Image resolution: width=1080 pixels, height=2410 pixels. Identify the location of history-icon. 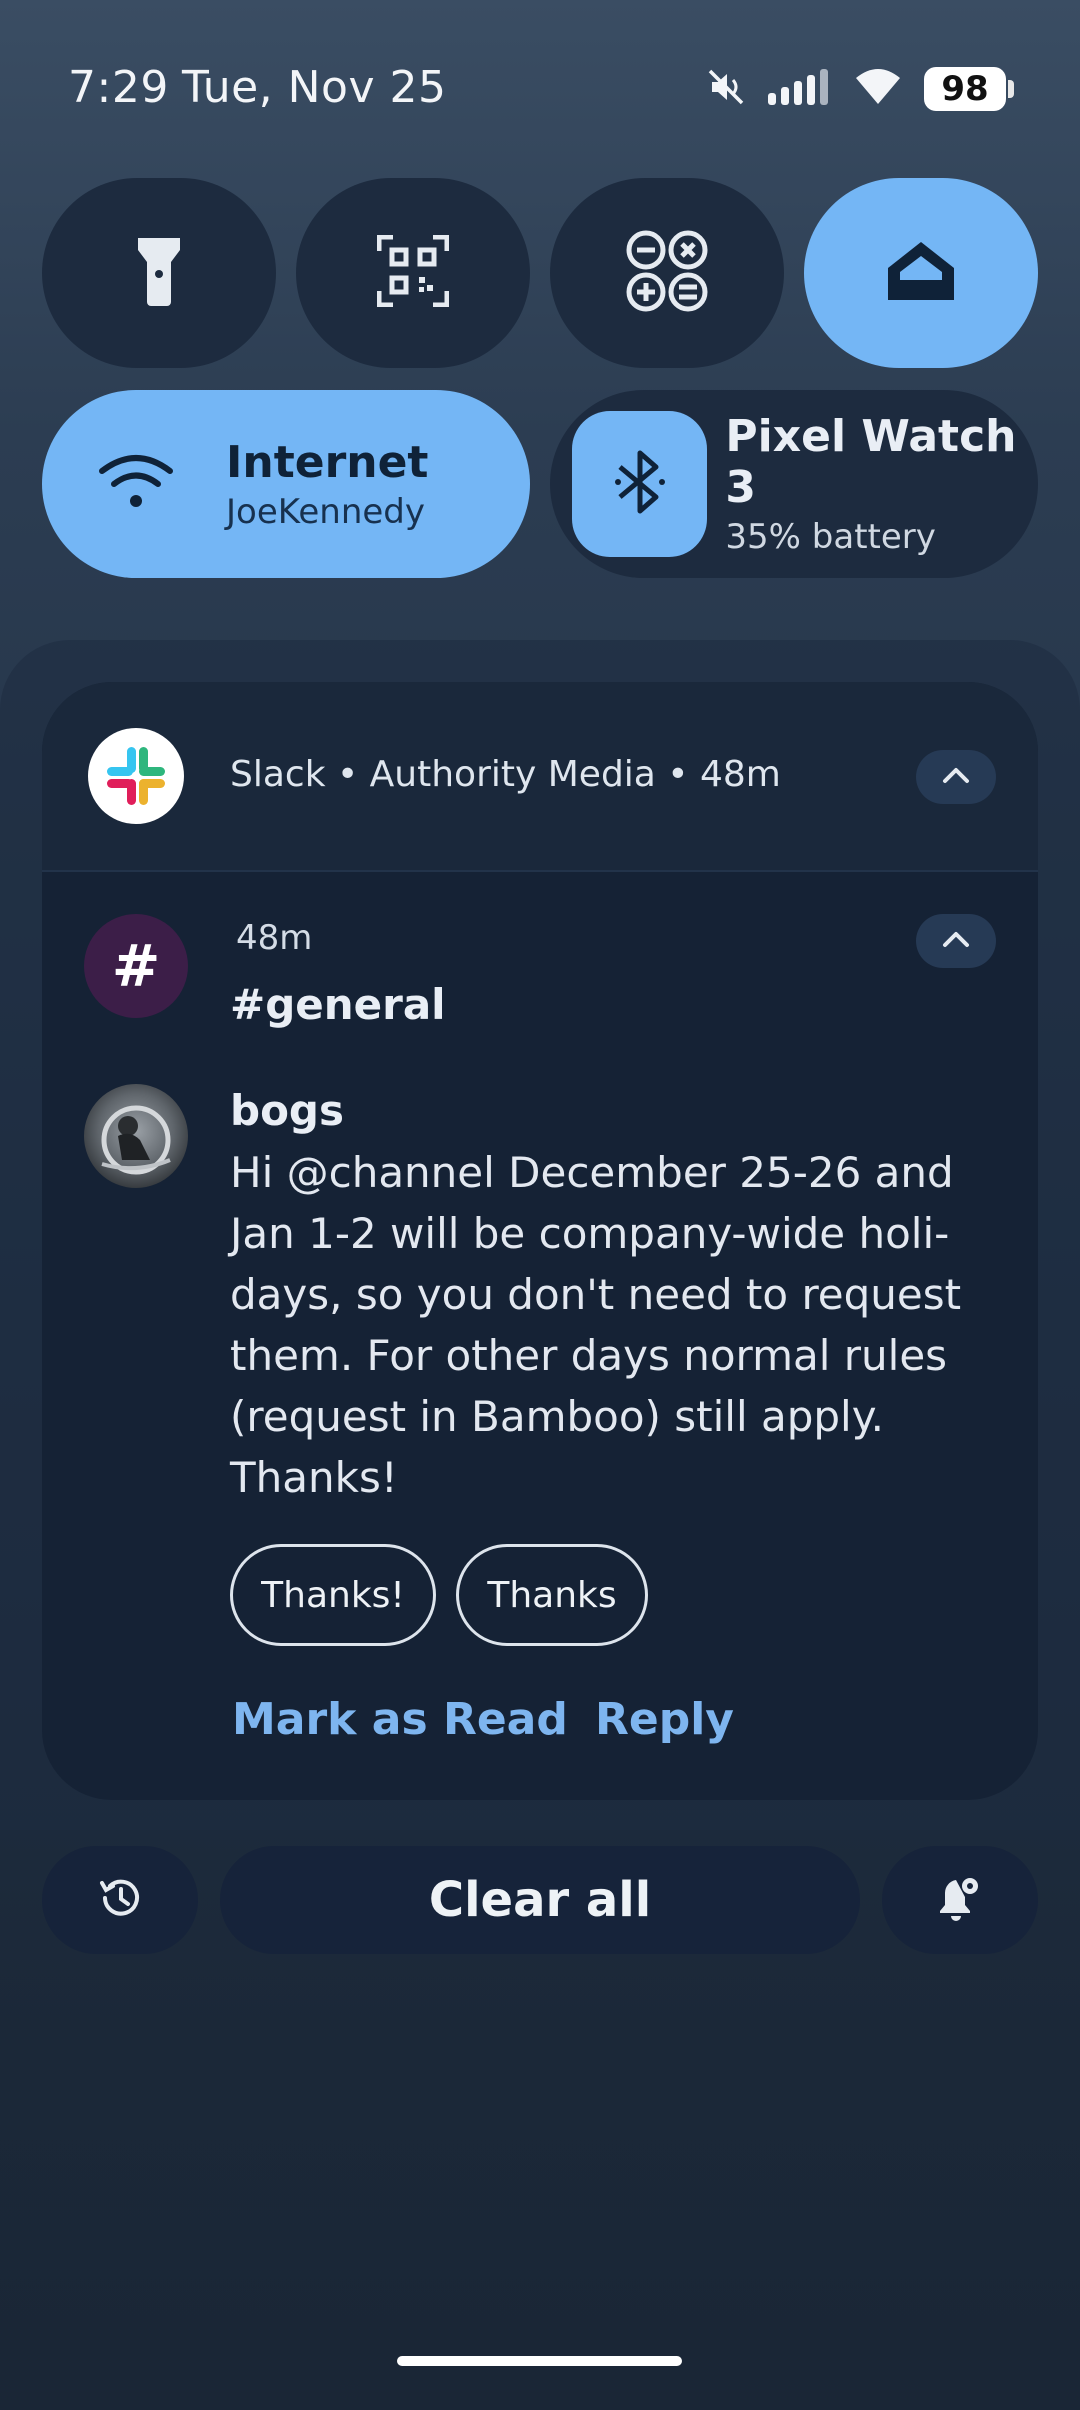
(120, 1900).